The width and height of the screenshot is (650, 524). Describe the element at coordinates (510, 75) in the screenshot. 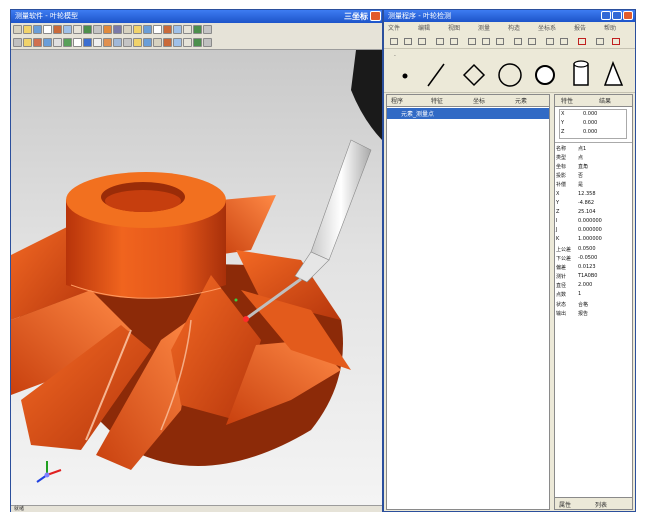

I see `circle-icon` at that location.